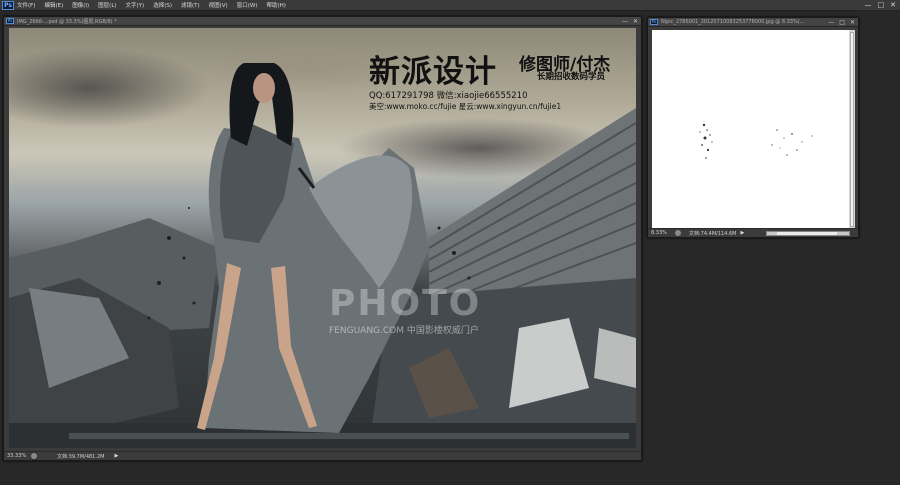  I want to click on side-status-menu-arrow-icon: ▶, so click(742, 233).